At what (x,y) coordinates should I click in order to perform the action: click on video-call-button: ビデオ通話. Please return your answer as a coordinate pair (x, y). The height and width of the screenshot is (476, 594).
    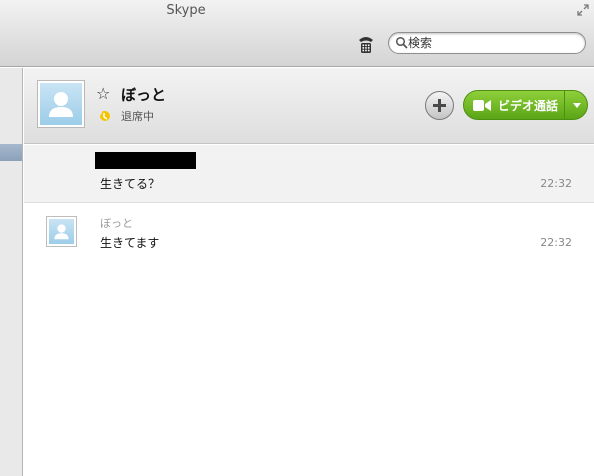
    Looking at the image, I should click on (525, 105).